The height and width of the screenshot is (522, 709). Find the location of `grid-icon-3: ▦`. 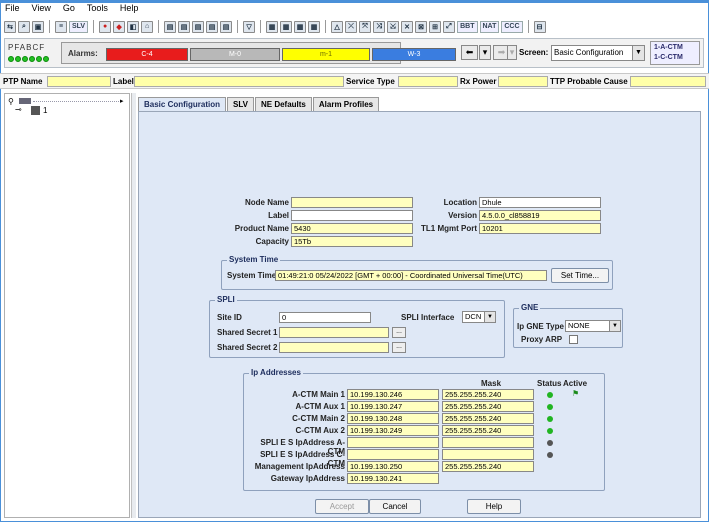

grid-icon-3: ▦ is located at coordinates (300, 26).